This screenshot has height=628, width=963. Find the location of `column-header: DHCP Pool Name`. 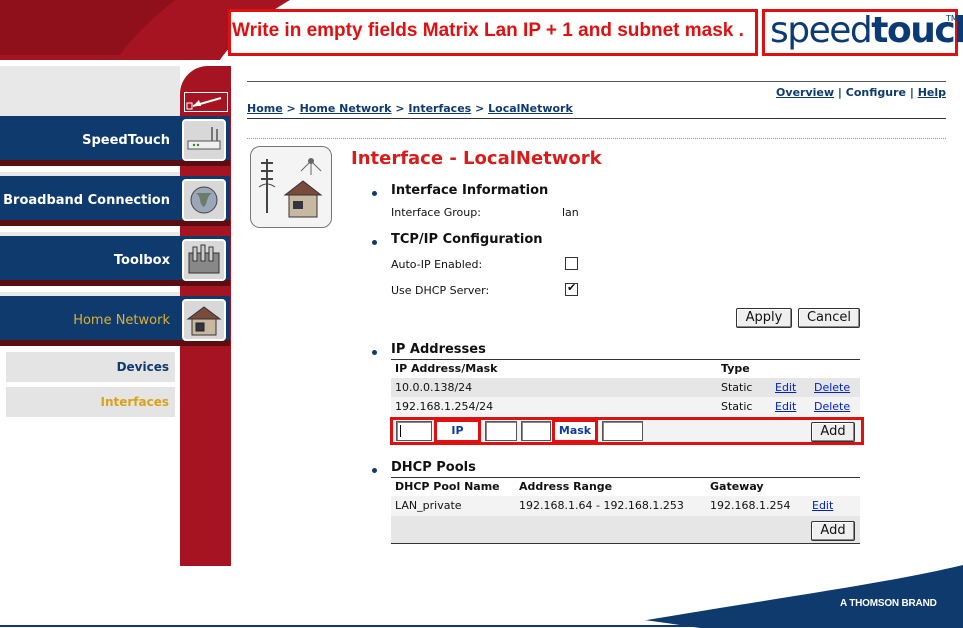

column-header: DHCP Pool Name is located at coordinates (447, 486).